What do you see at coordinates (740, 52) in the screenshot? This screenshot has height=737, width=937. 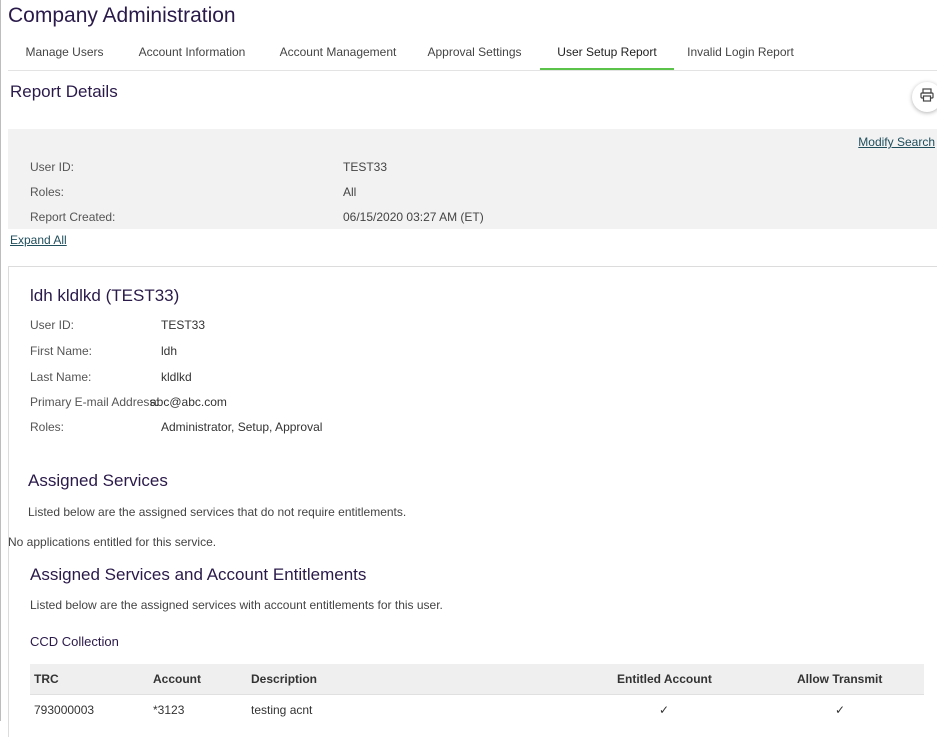 I see `tab-invalid-login-report: Invalid Login Report` at bounding box center [740, 52].